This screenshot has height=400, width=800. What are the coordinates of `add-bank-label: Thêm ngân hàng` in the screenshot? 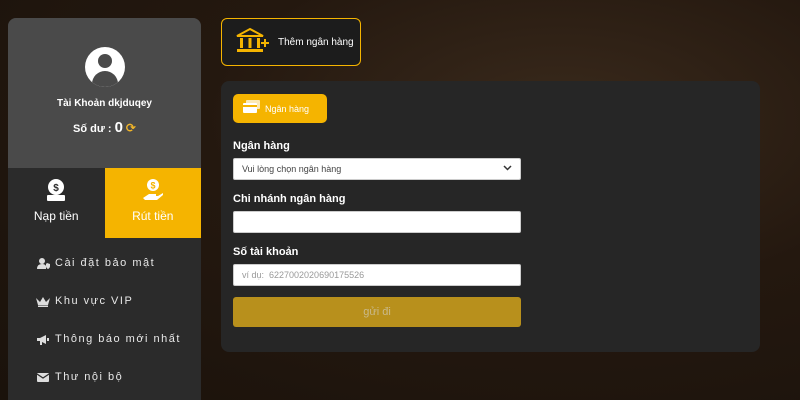 It's located at (316, 42).